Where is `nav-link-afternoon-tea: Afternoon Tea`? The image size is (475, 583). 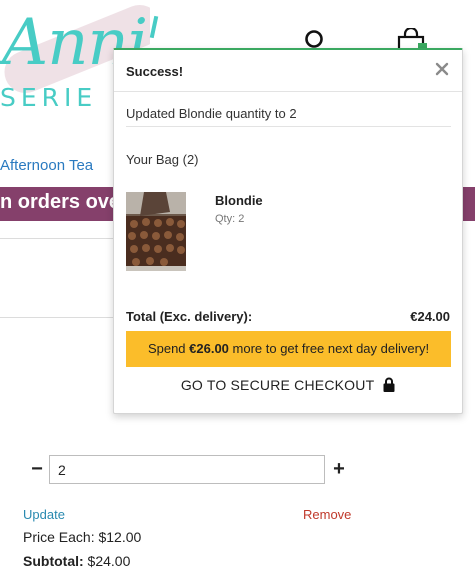
nav-link-afternoon-tea: Afternoon Tea is located at coordinates (46, 165).